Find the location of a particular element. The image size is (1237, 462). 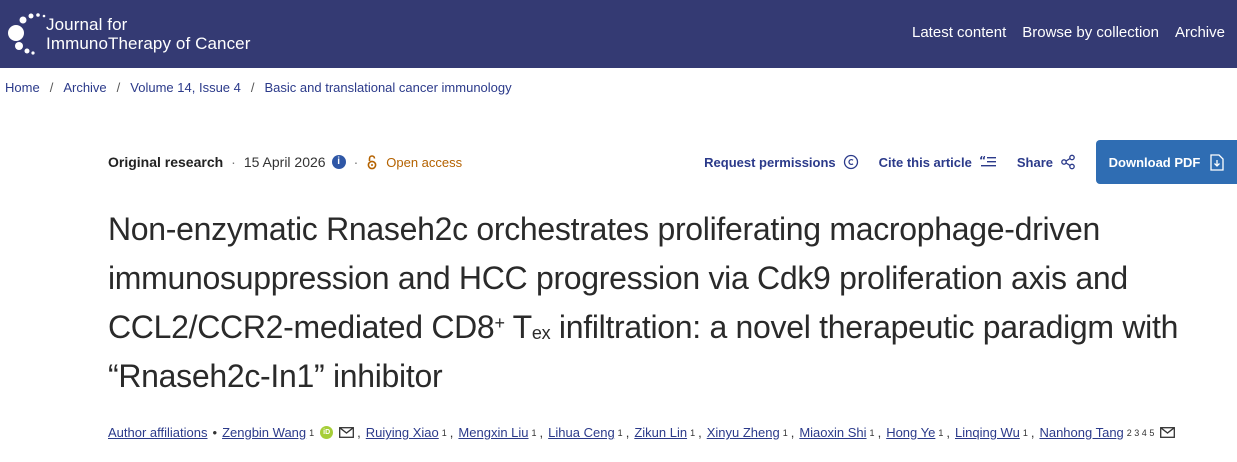

quote-list-icon: “ is located at coordinates (987, 161).